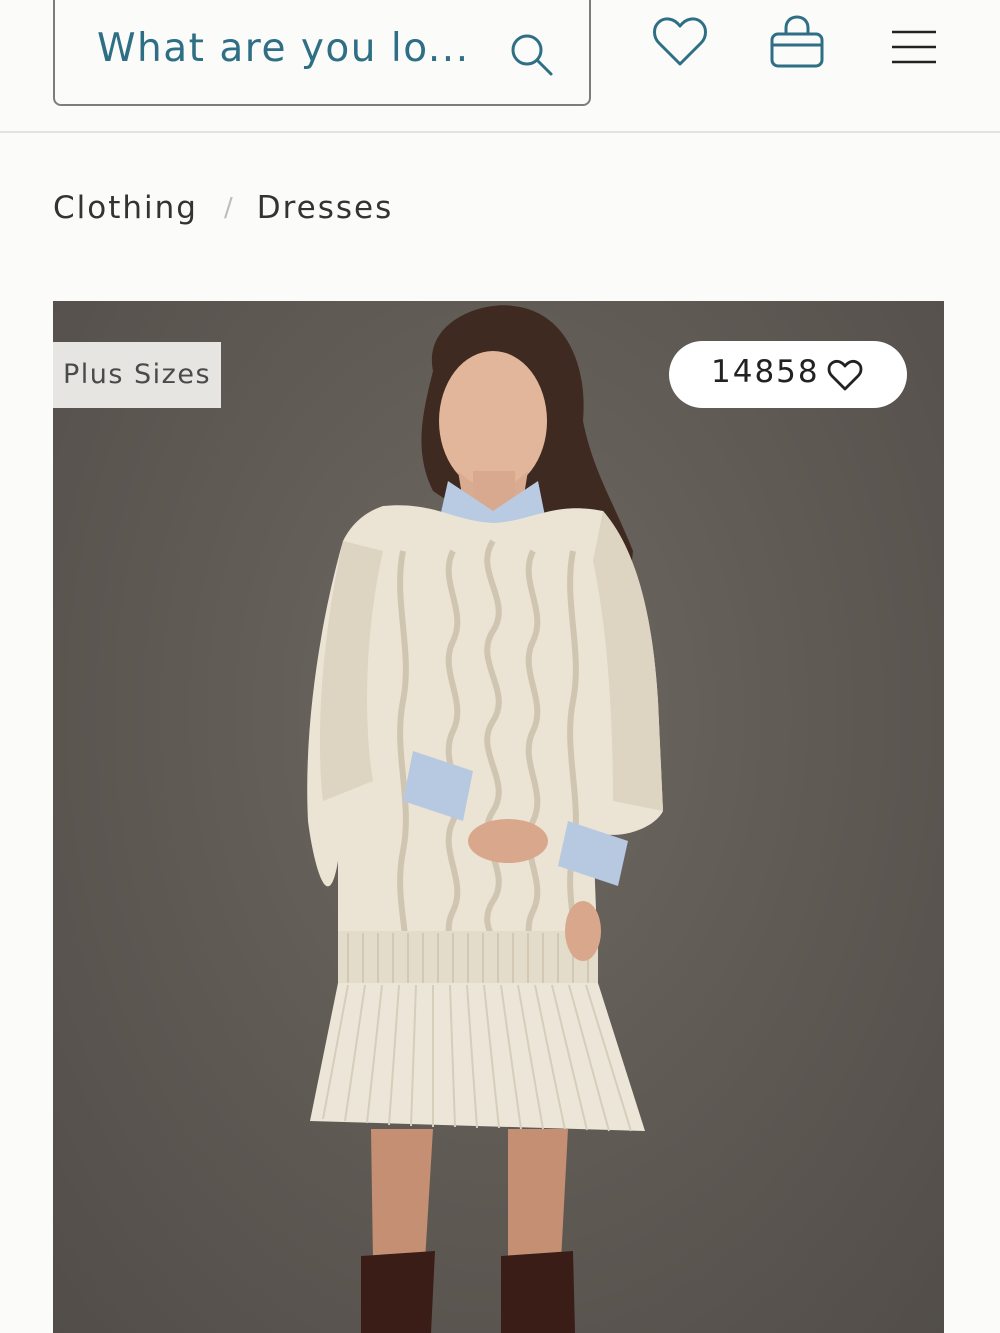 The width and height of the screenshot is (1000, 1333). What do you see at coordinates (765, 372) in the screenshot?
I see `like-count: 14858` at bounding box center [765, 372].